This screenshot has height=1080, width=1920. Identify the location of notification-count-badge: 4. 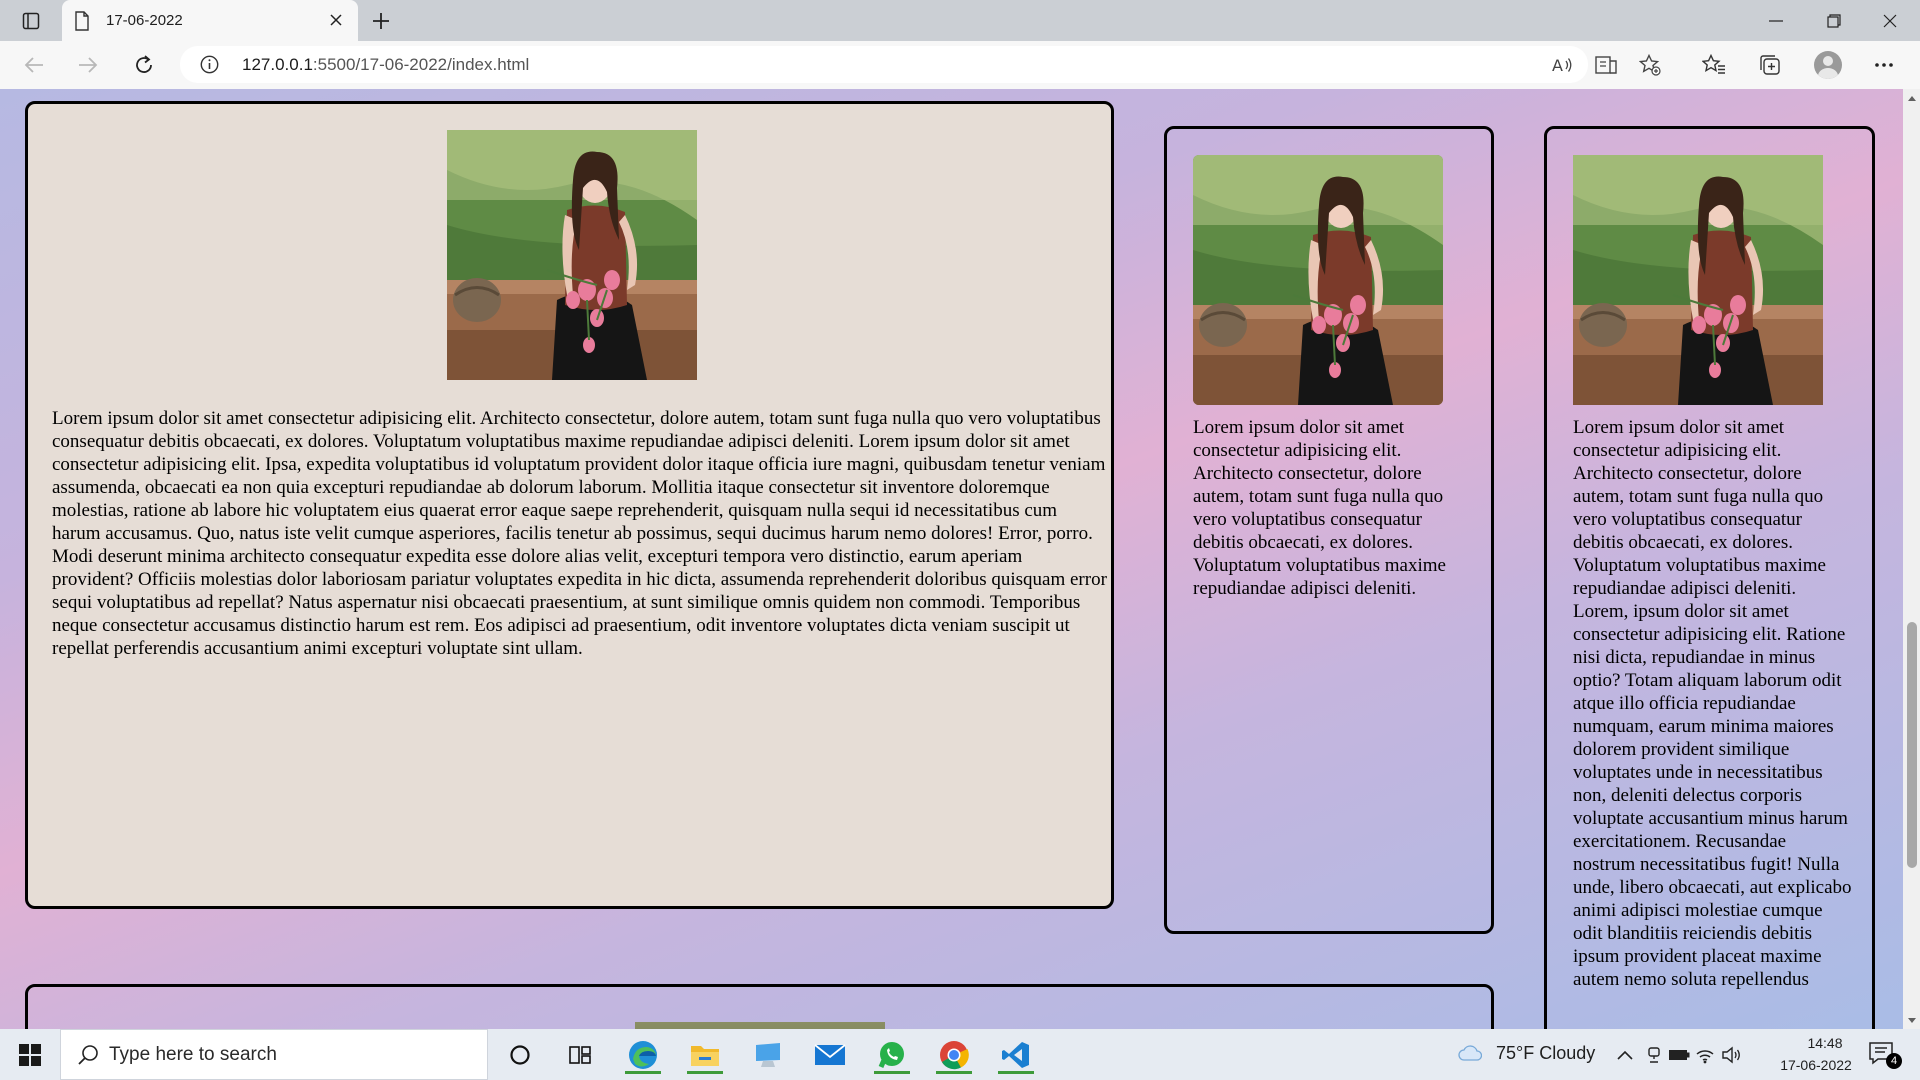
(1894, 1061).